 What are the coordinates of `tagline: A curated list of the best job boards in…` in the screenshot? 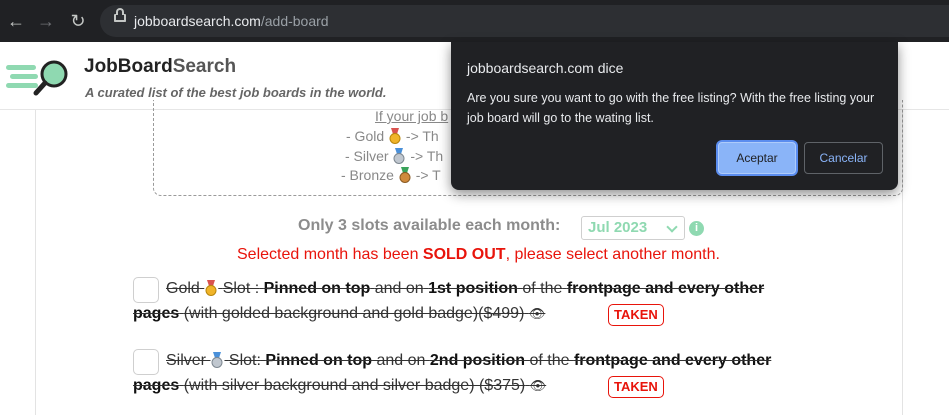 It's located at (236, 92).